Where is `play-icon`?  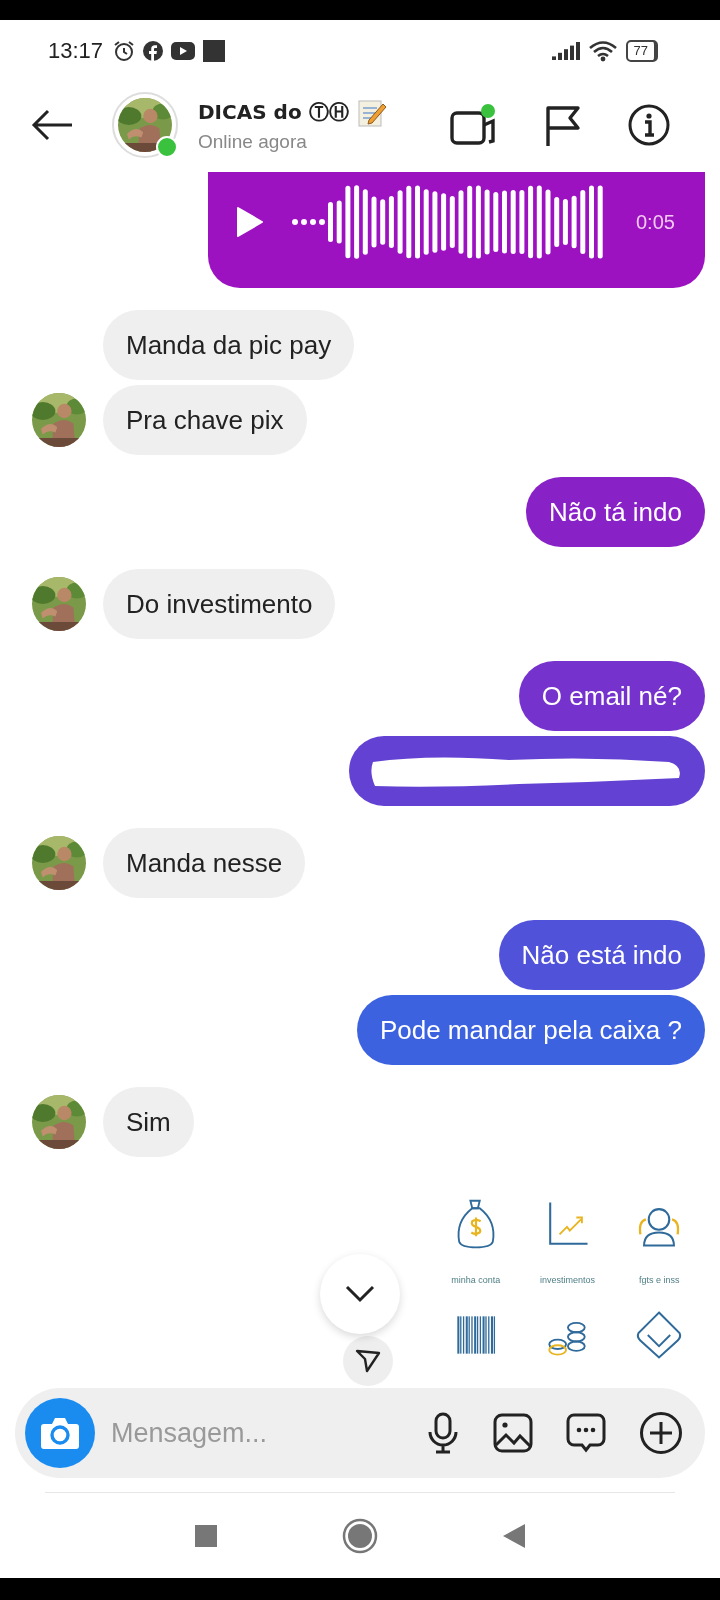 play-icon is located at coordinates (250, 222).